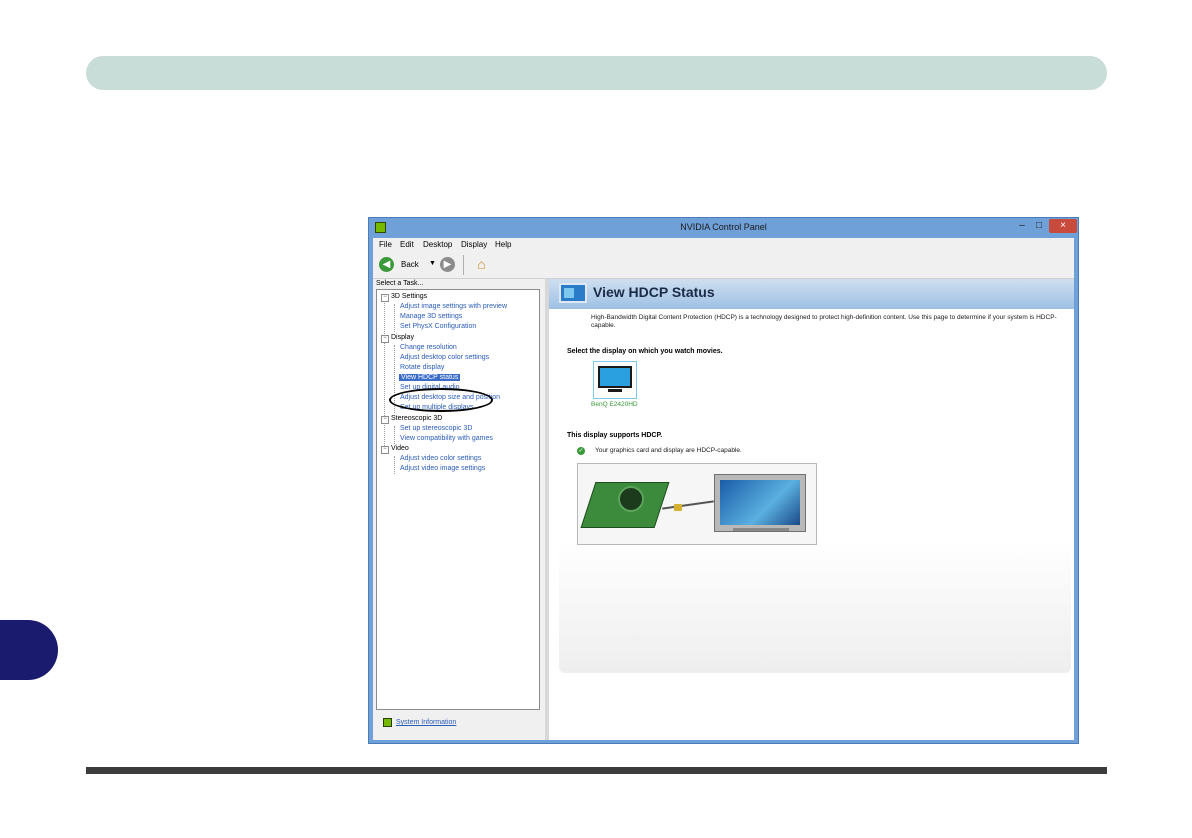 The image size is (1192, 838). Describe the element at coordinates (615, 390) in the screenshot. I see `monitor-stand` at that location.